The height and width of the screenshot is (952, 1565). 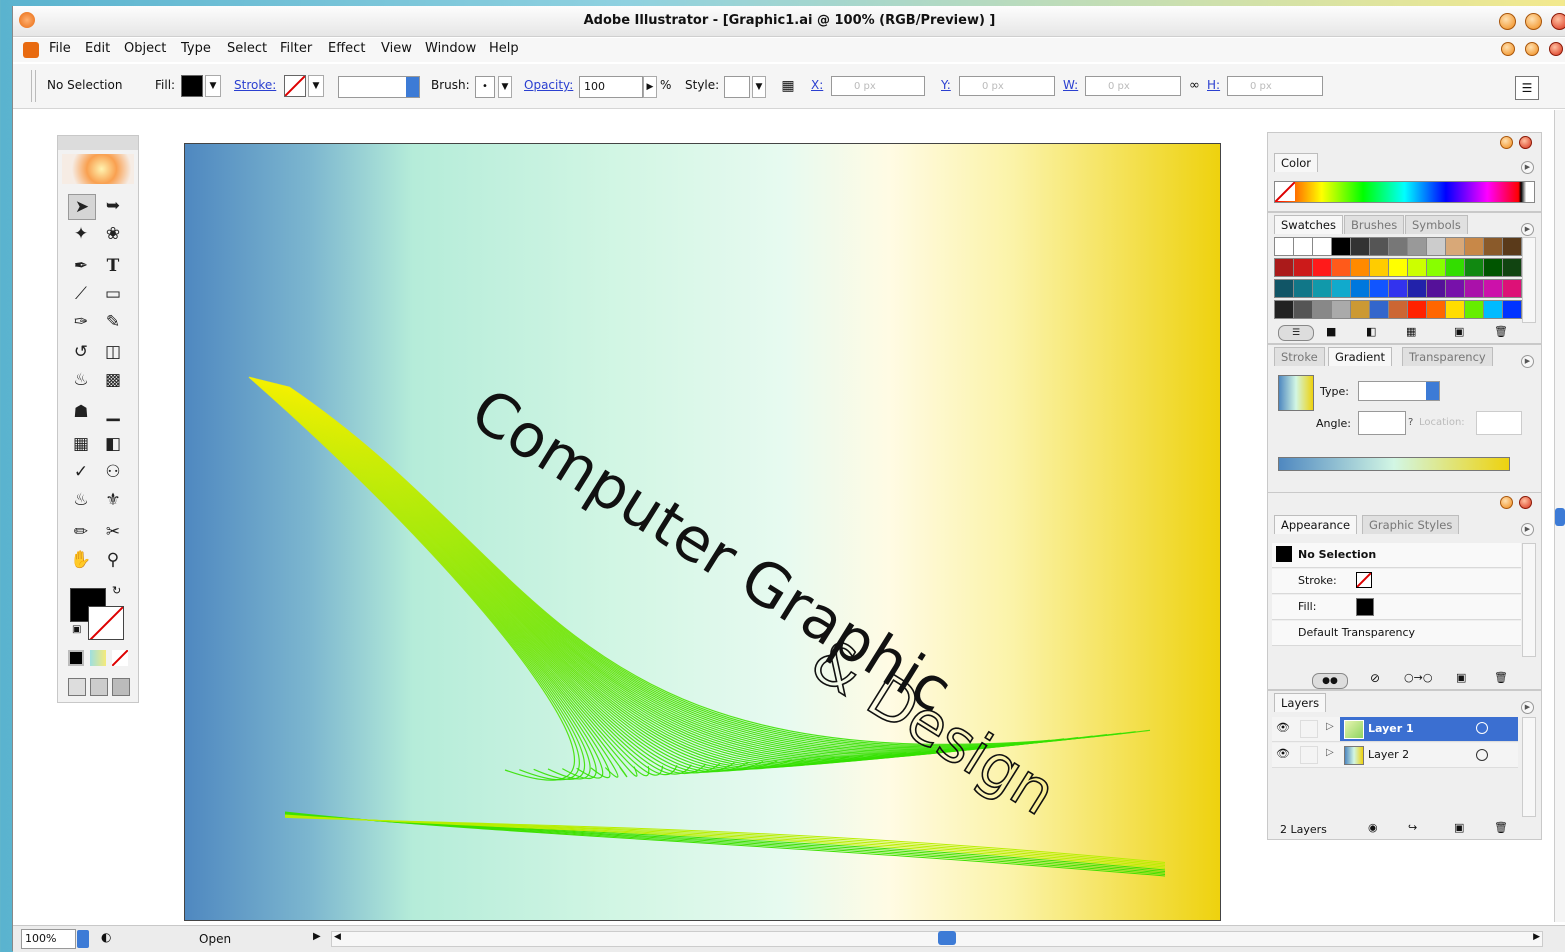 I want to click on gradient-angle-input, so click(x=1382, y=423).